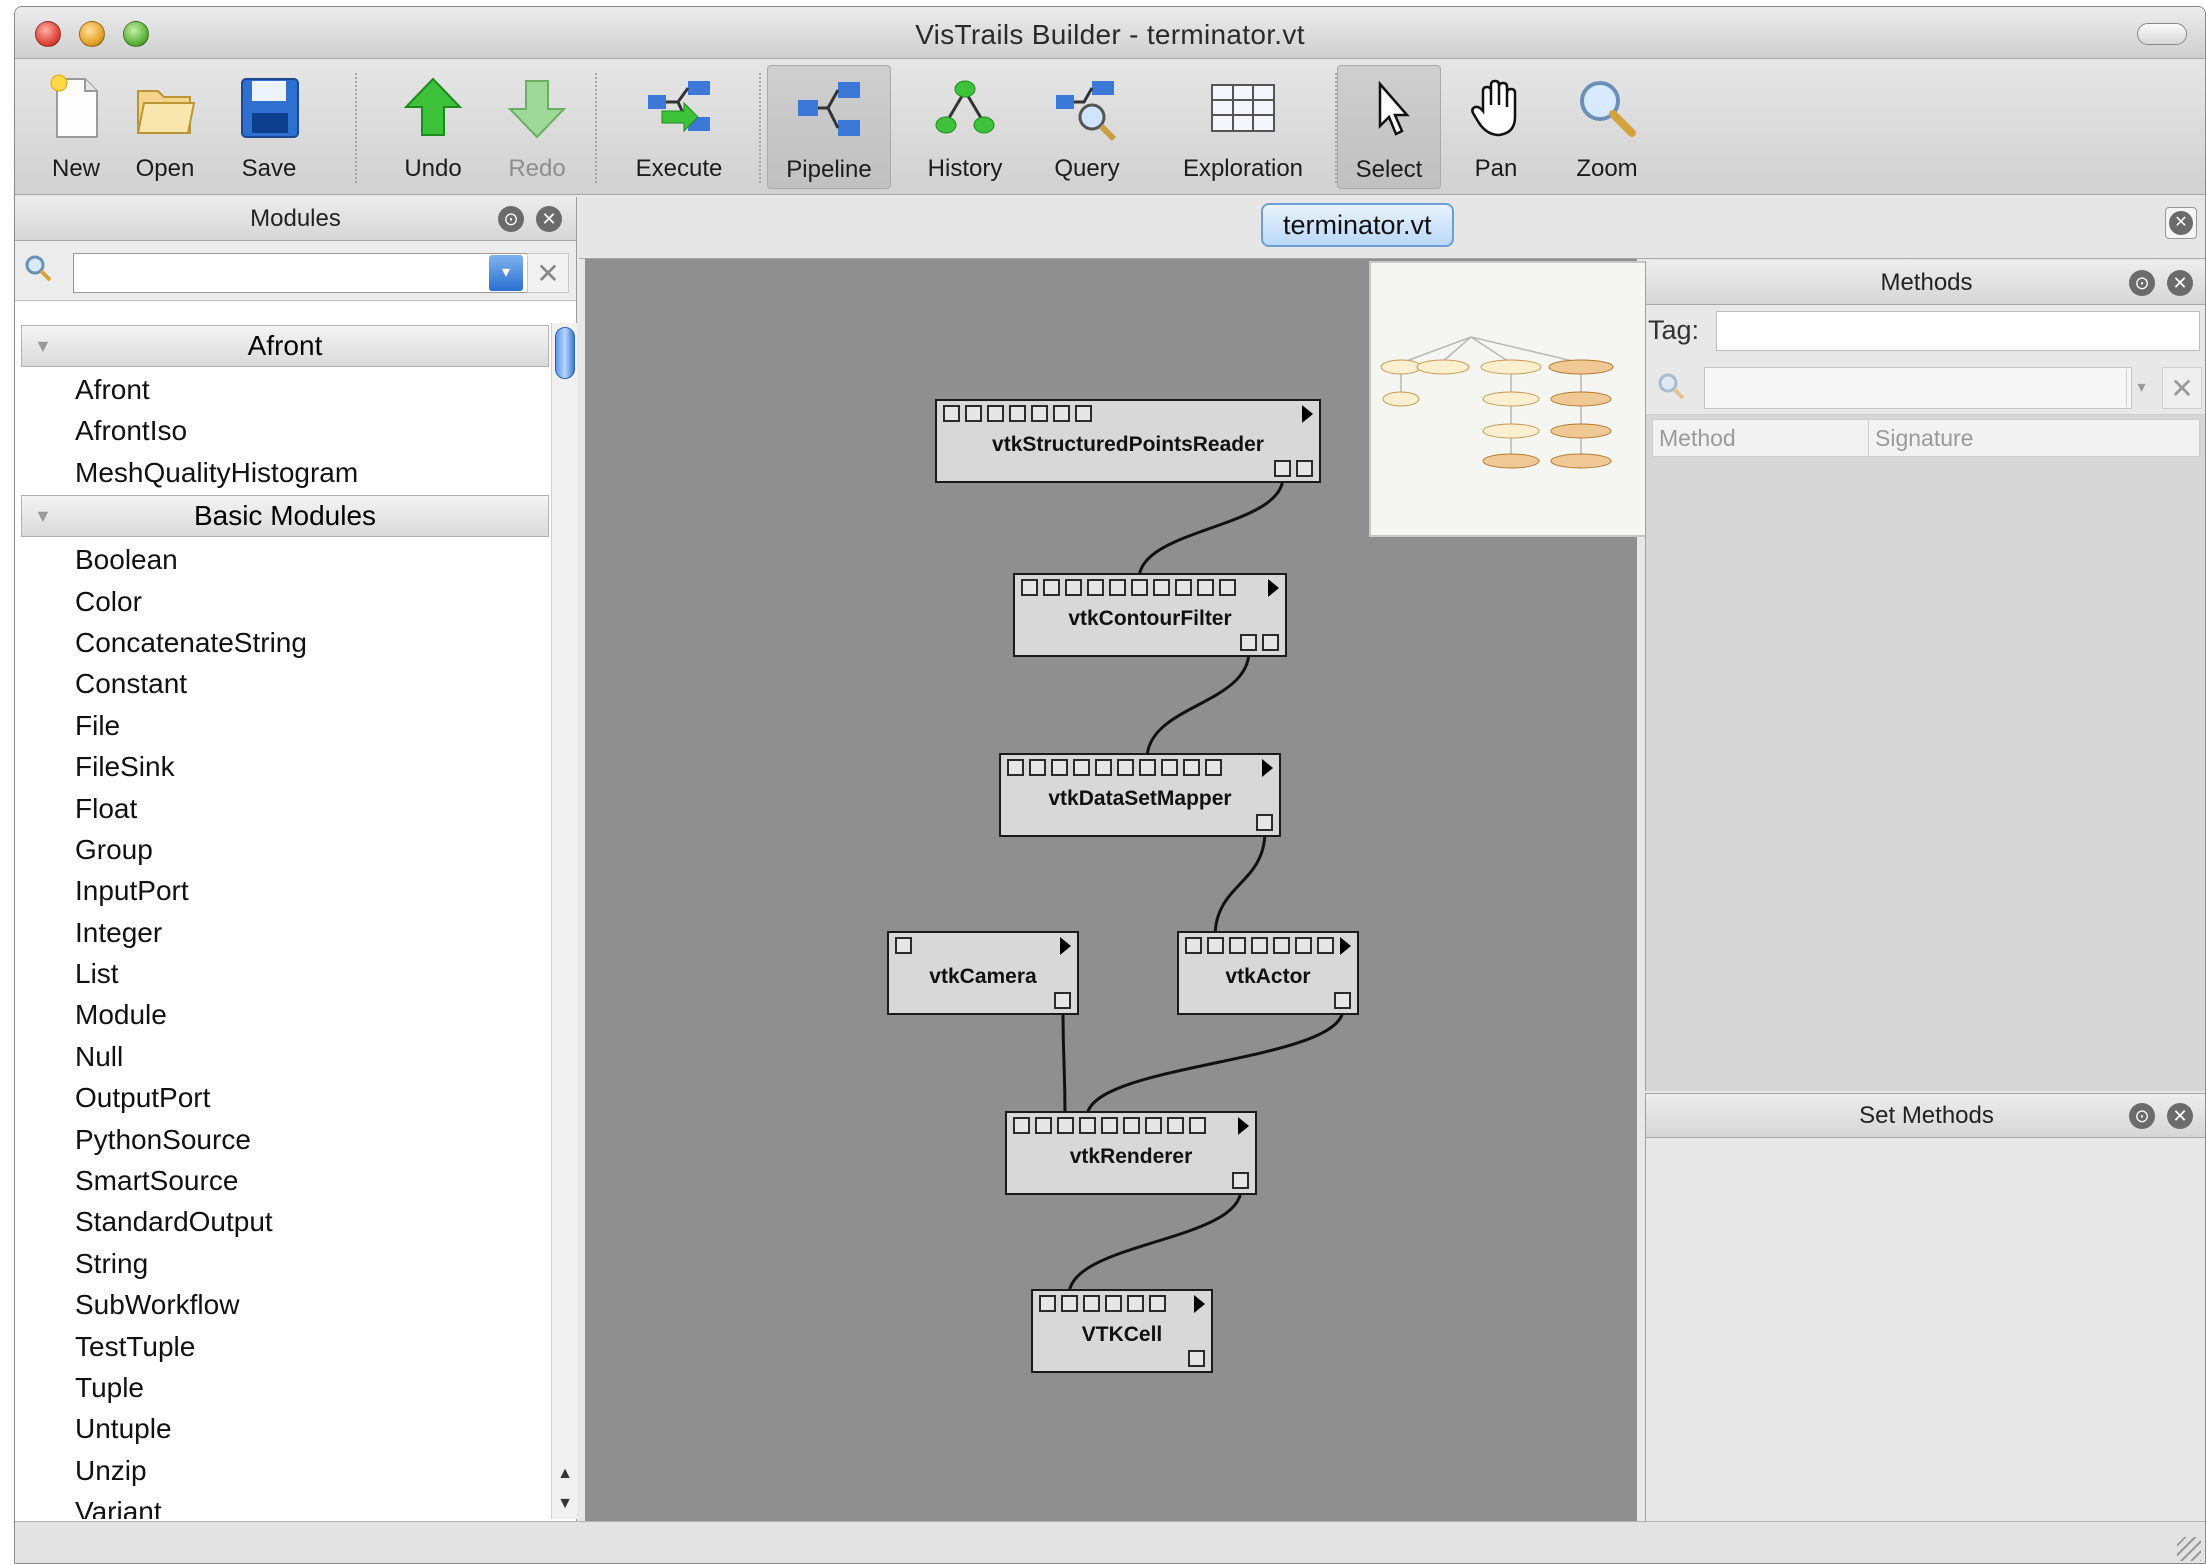 The image size is (2206, 1564). What do you see at coordinates (679, 127) in the screenshot?
I see `execute-button: Execute` at bounding box center [679, 127].